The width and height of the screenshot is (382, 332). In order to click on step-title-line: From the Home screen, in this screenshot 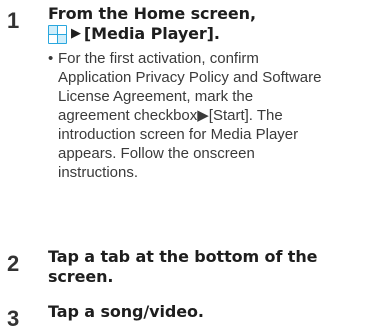, I will do `click(152, 13)`.